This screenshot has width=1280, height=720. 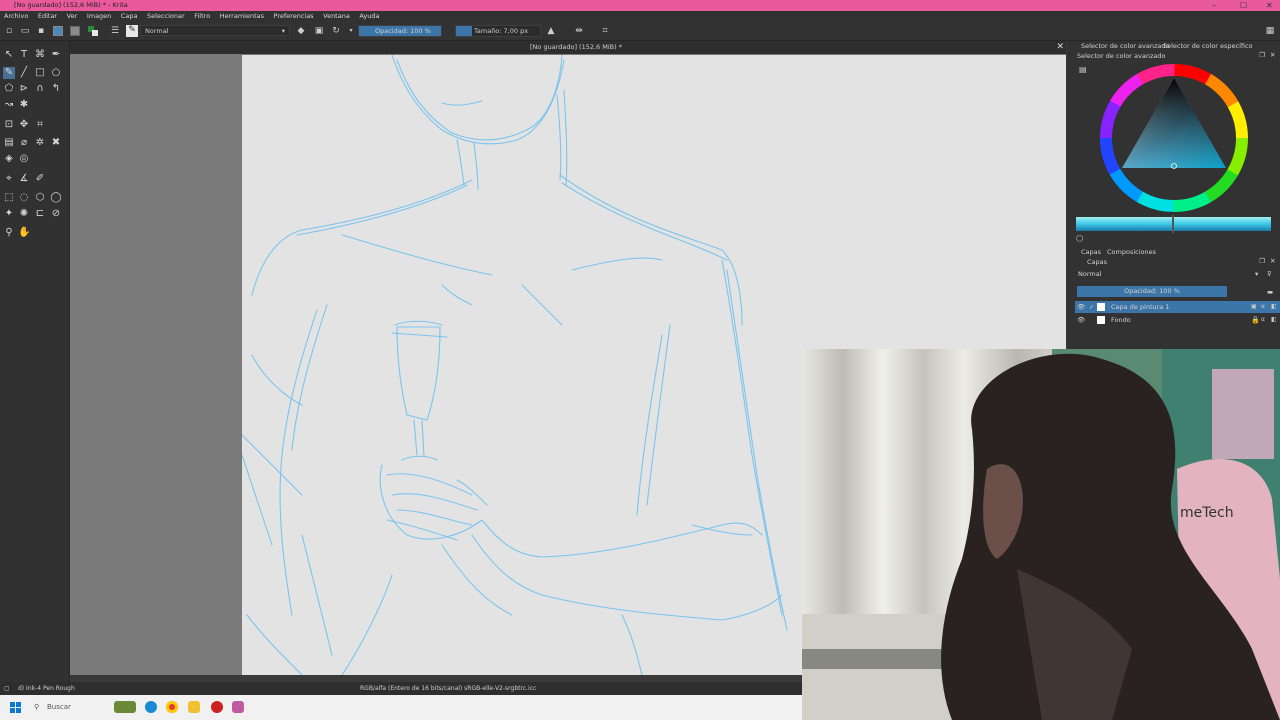 I want to click on brush-settings-icon: ☰, so click(x=115, y=31).